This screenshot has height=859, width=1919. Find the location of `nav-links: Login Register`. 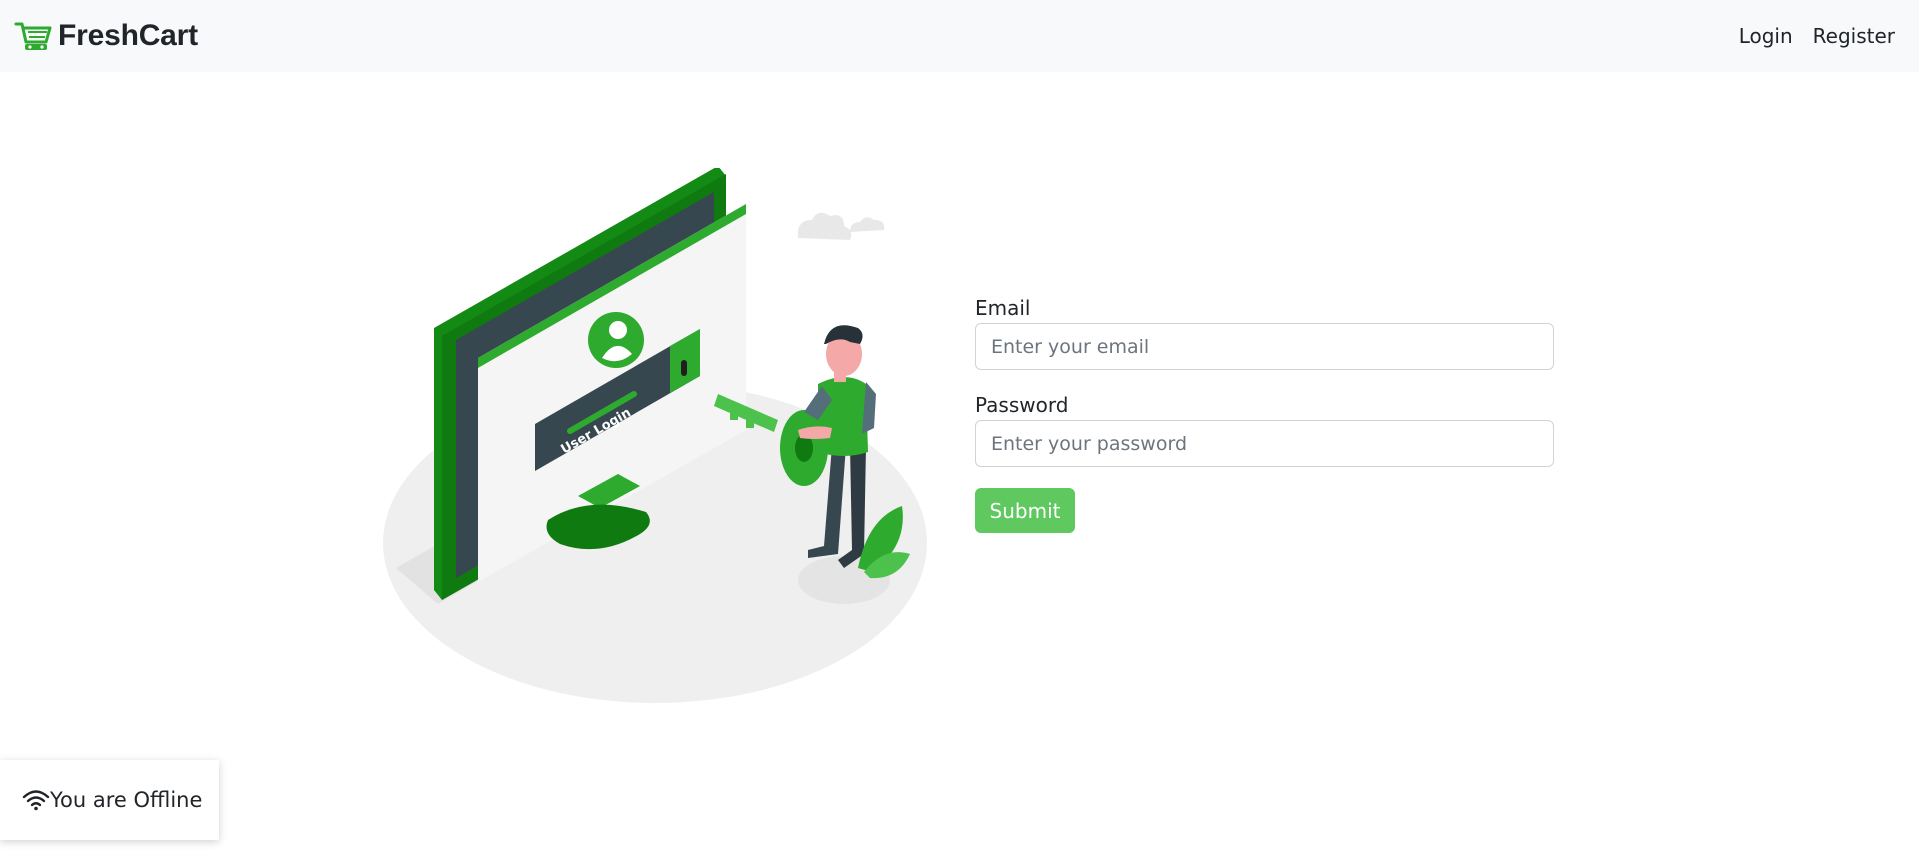

nav-links: Login Register is located at coordinates (1817, 36).